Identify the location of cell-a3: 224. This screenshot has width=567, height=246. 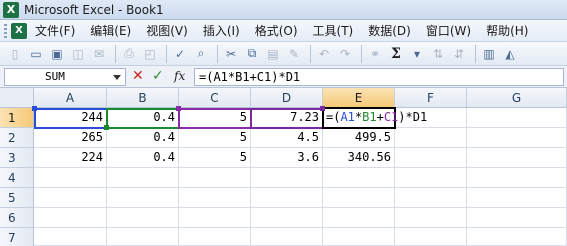
(70, 158).